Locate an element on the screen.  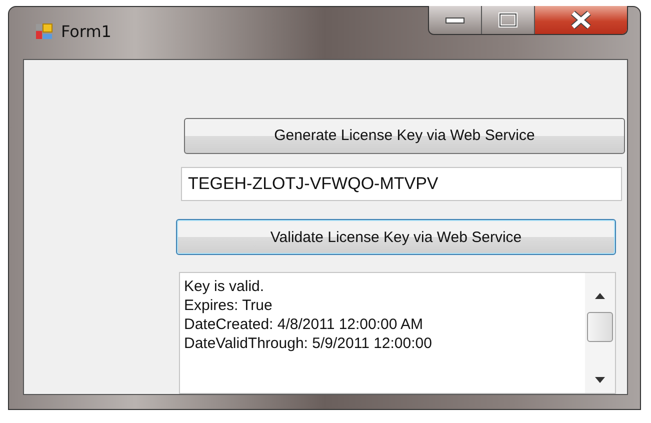
form-icon is located at coordinates (44, 32).